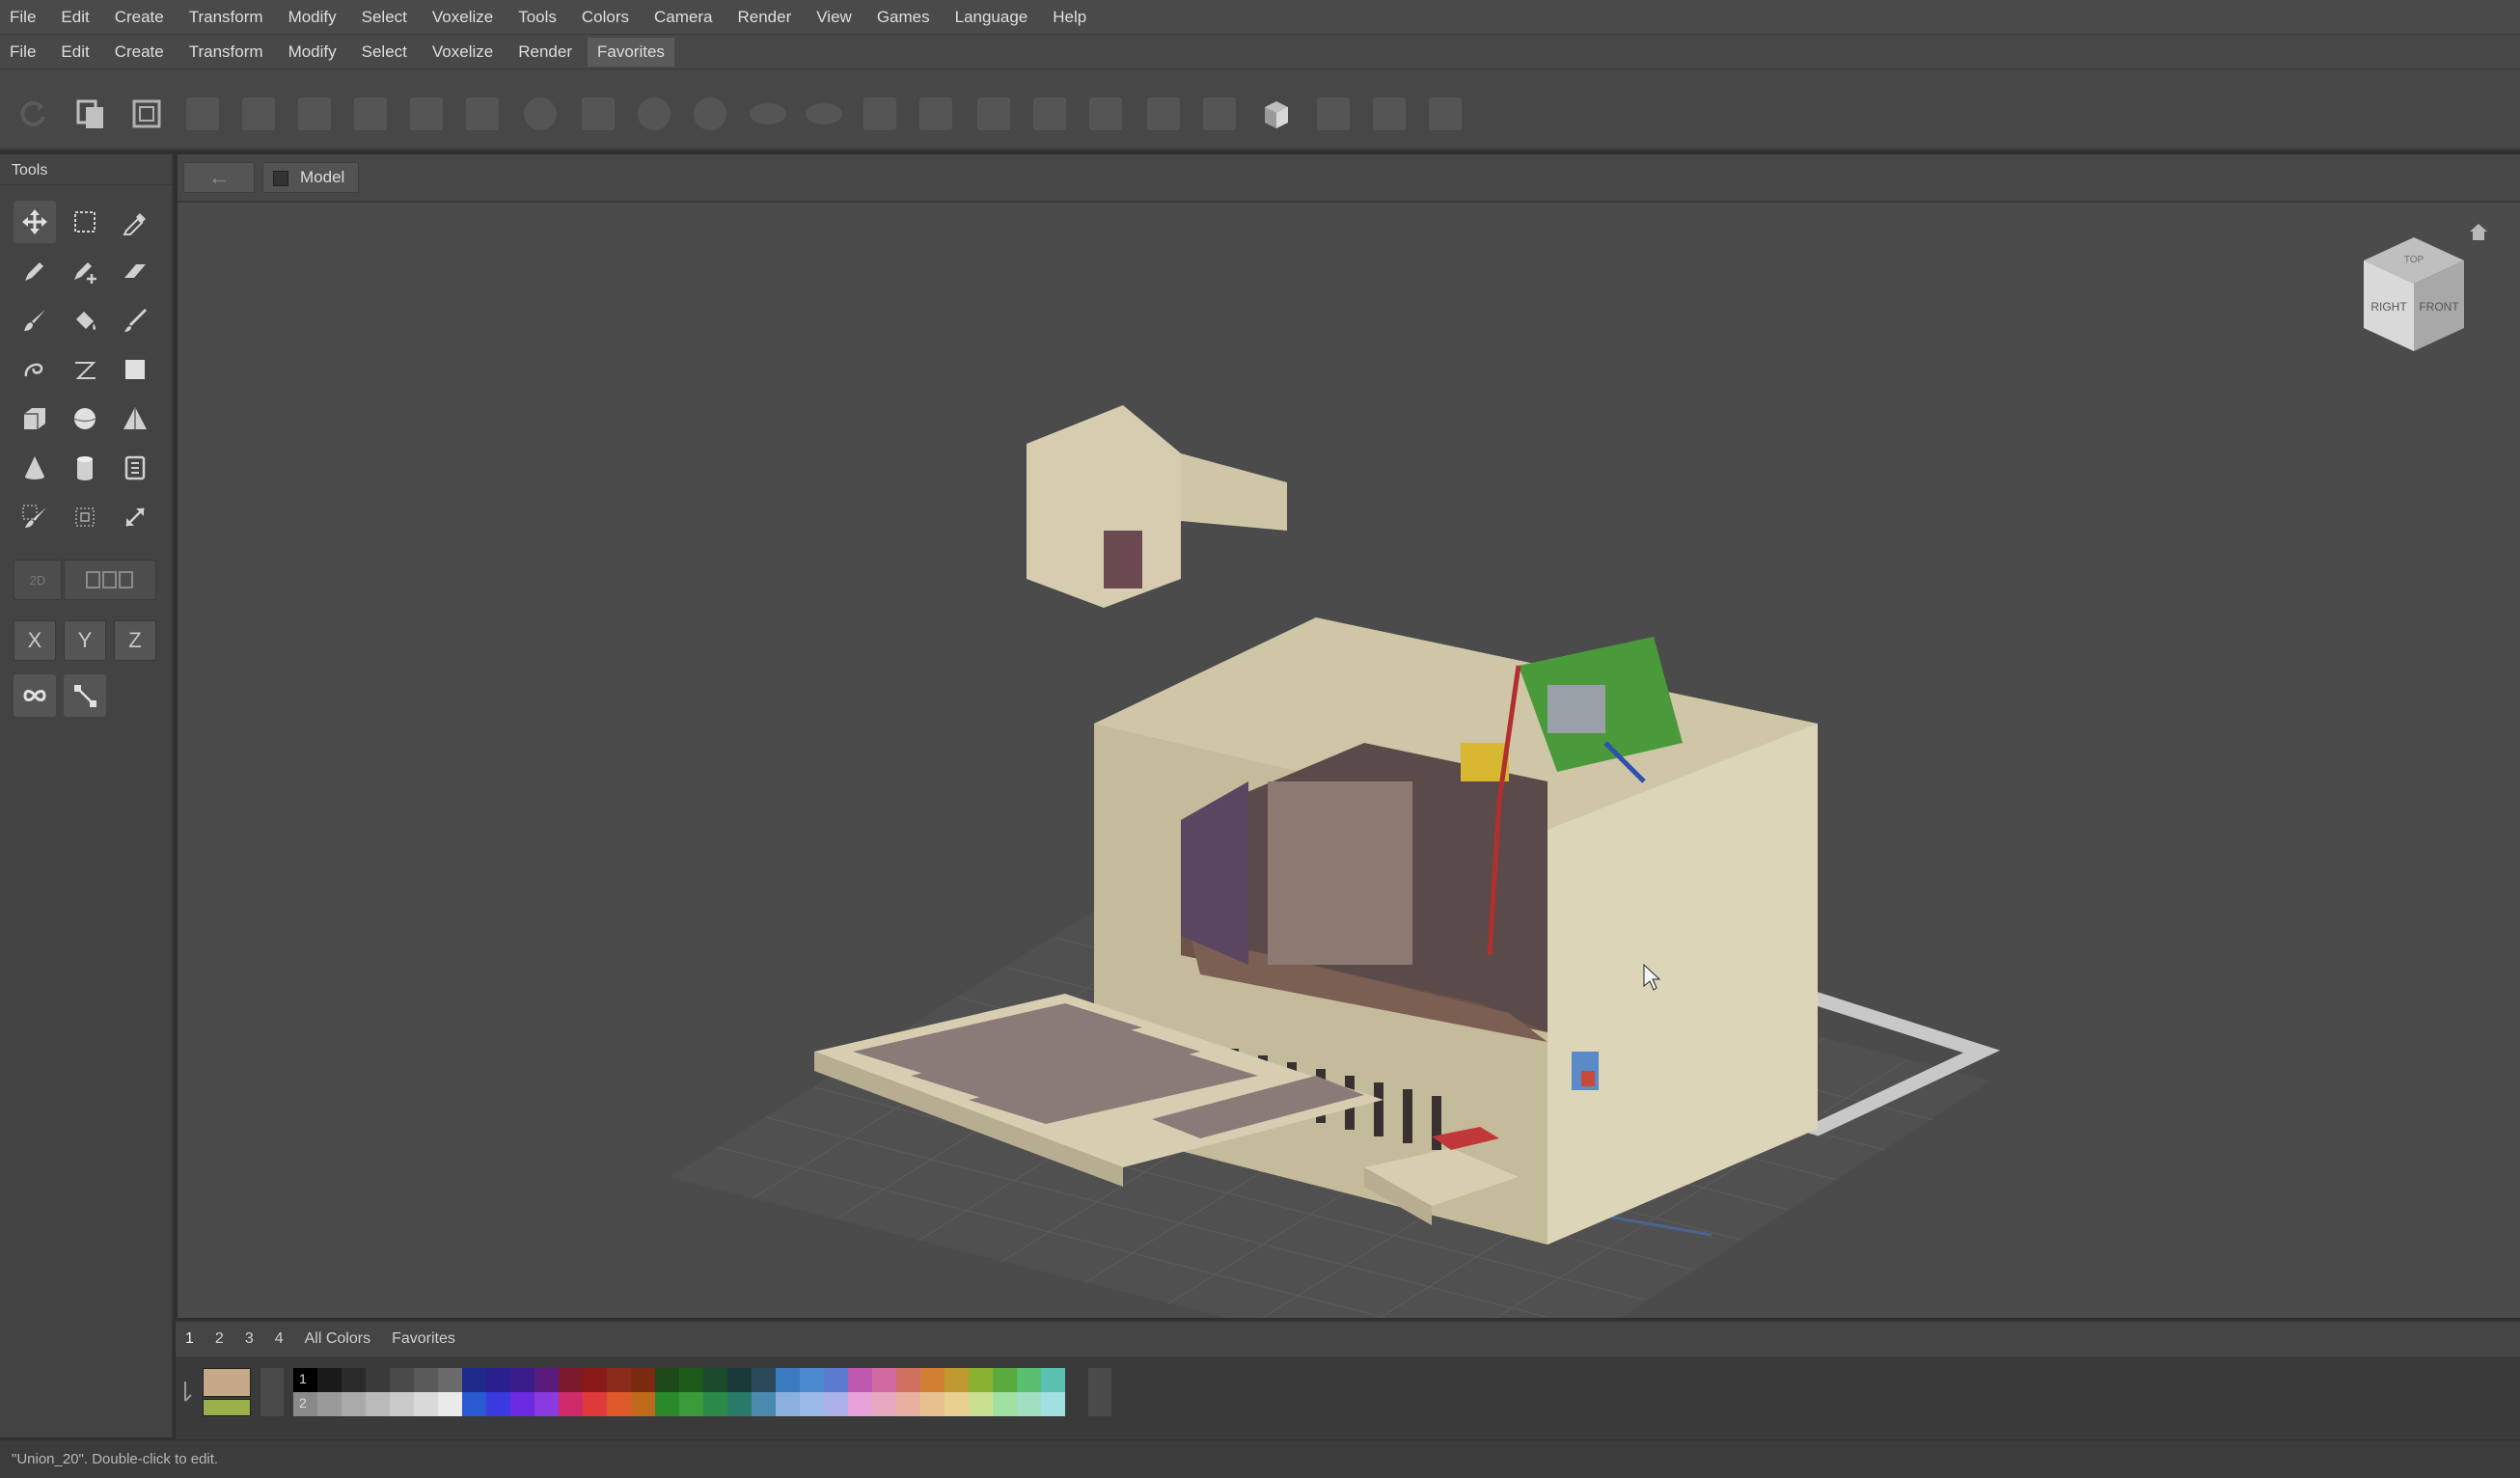 Image resolution: width=2520 pixels, height=1478 pixels. Describe the element at coordinates (227, 1382) in the screenshot. I see `primary-color-swatch` at that location.